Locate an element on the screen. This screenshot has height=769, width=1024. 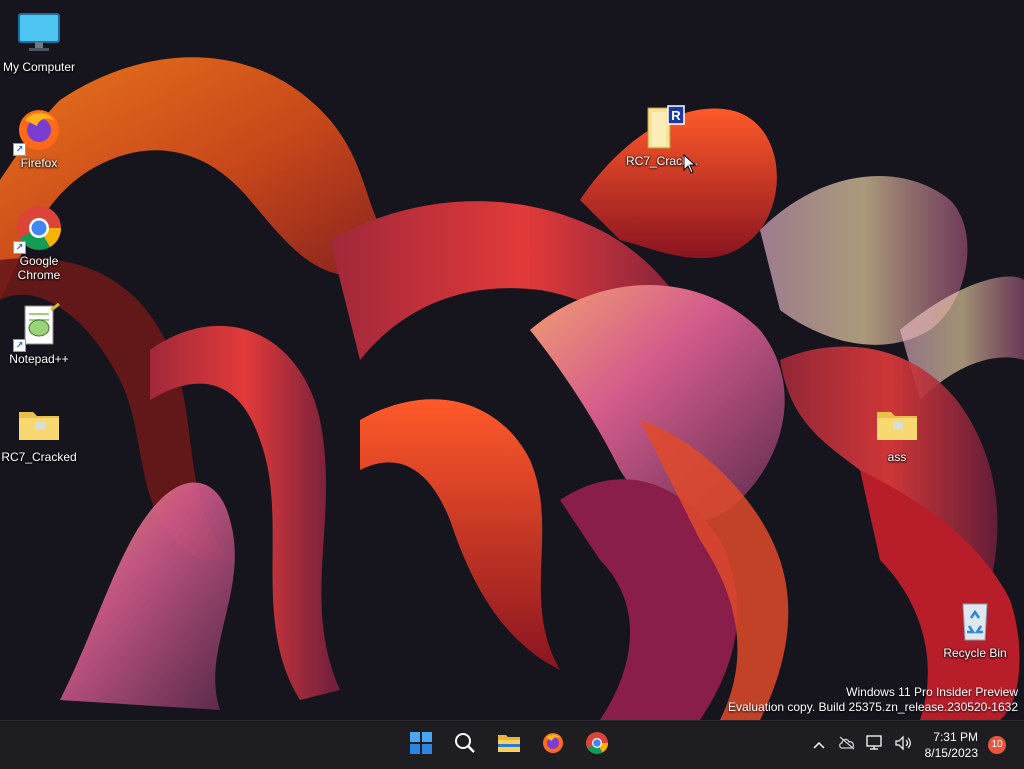
chevron-up-icon is located at coordinates (819, 745).